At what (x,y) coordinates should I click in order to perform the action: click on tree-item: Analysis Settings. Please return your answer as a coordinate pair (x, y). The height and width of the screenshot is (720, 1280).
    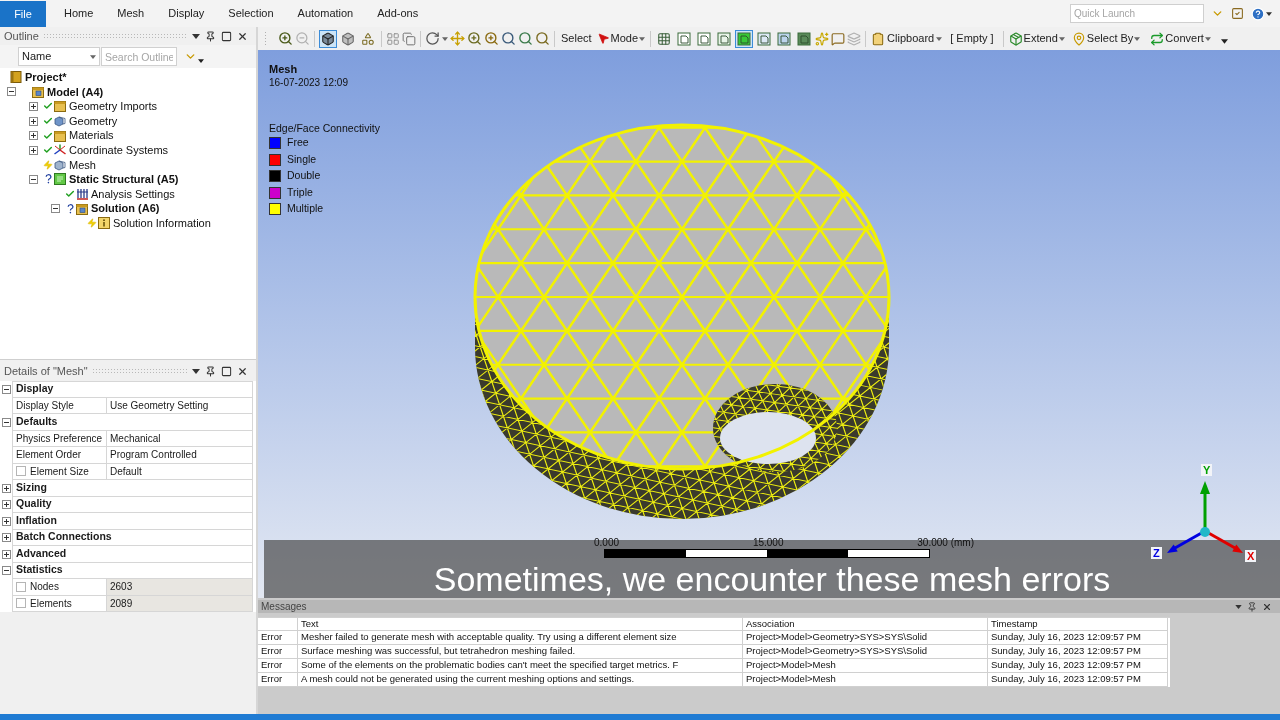
    Looking at the image, I should click on (133, 194).